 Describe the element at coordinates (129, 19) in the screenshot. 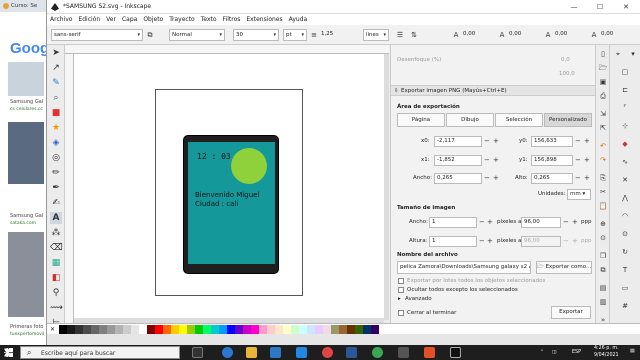

I see `menu-capa: Capa` at that location.